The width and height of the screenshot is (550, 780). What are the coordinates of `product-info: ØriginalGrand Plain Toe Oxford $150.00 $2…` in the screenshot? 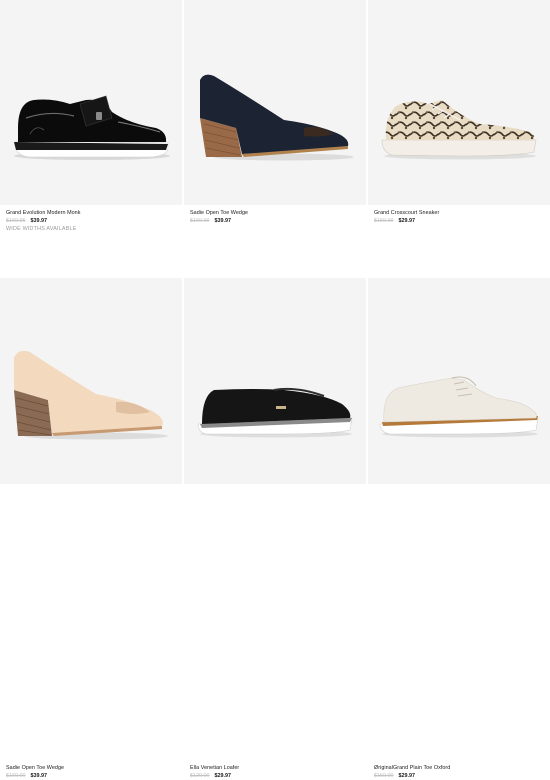 It's located at (412, 772).